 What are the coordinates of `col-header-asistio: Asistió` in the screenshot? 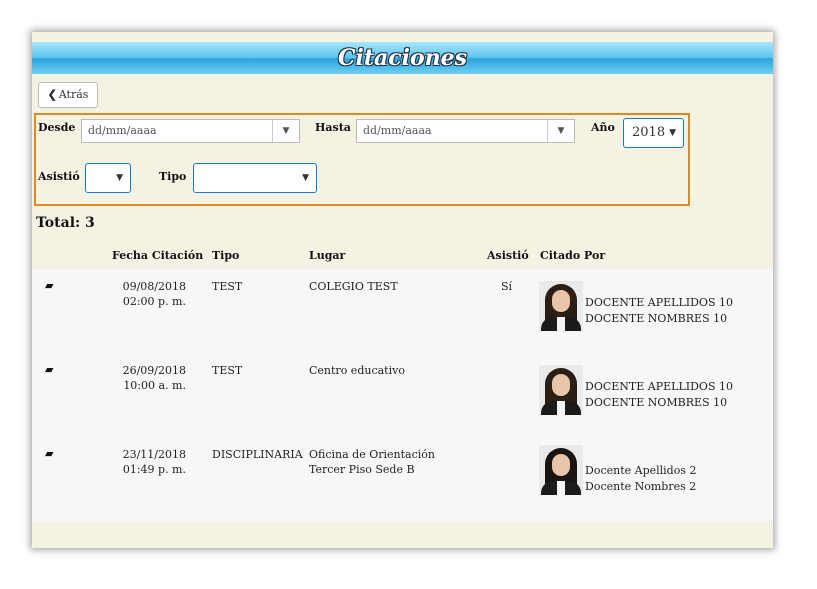 It's located at (508, 255).